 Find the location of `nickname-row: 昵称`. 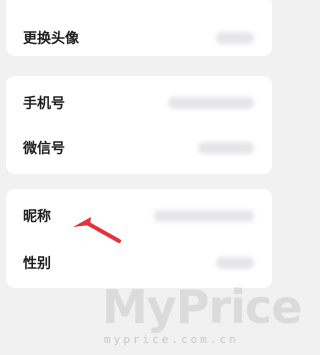

nickname-row: 昵称 is located at coordinates (139, 216).